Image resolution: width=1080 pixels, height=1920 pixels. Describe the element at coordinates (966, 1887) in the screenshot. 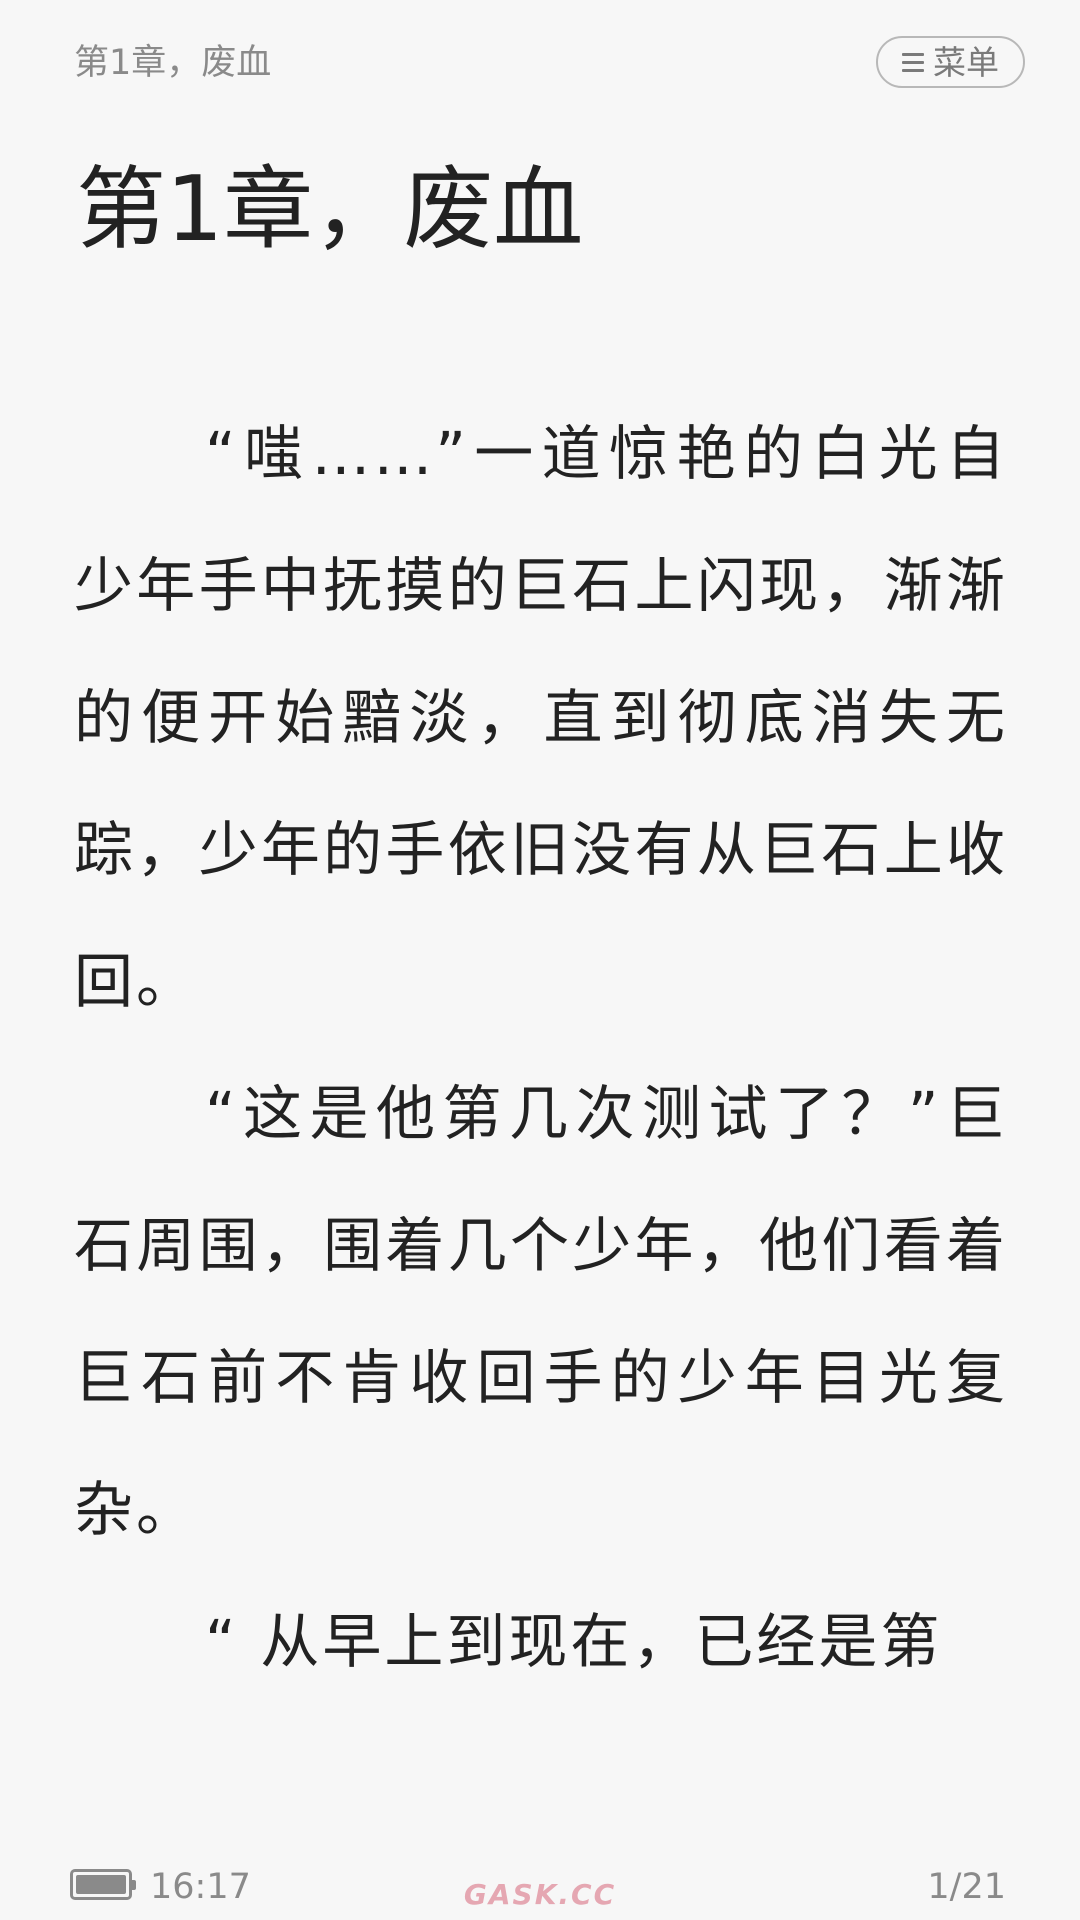

I see `page-indicator: 1/21` at that location.